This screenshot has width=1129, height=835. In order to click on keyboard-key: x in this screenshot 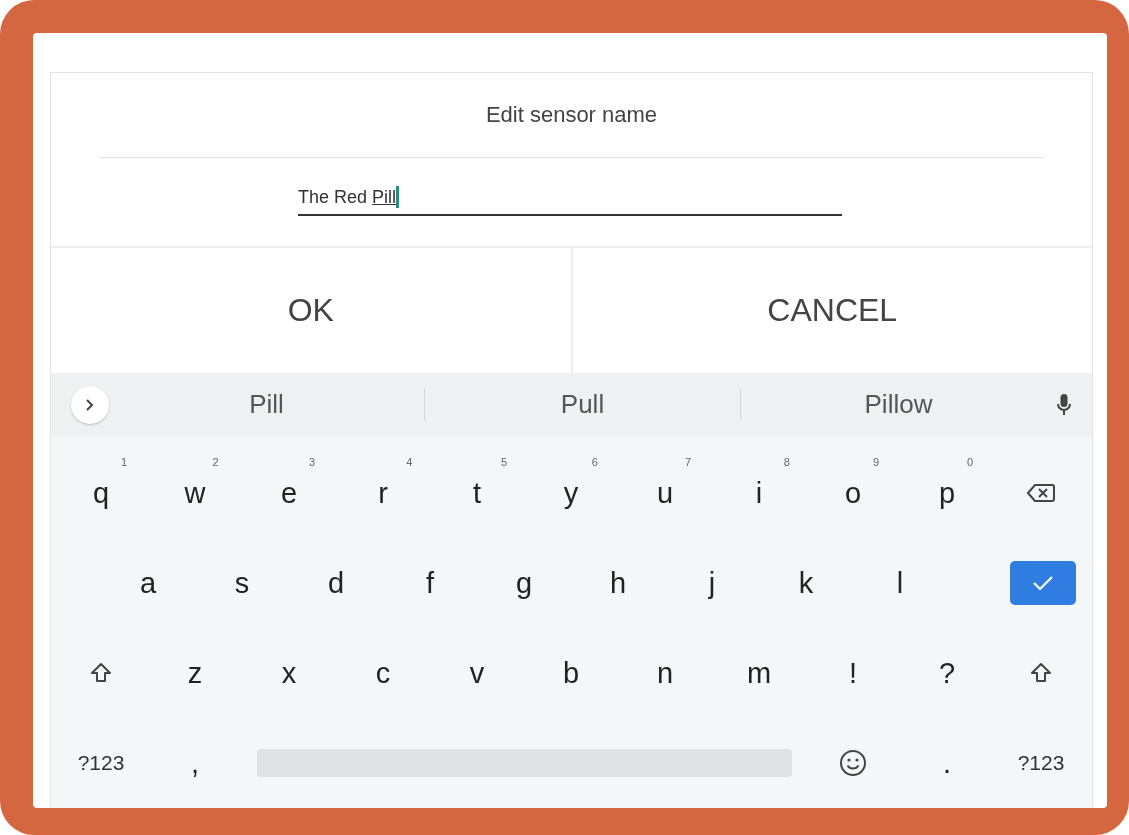, I will do `click(289, 673)`.